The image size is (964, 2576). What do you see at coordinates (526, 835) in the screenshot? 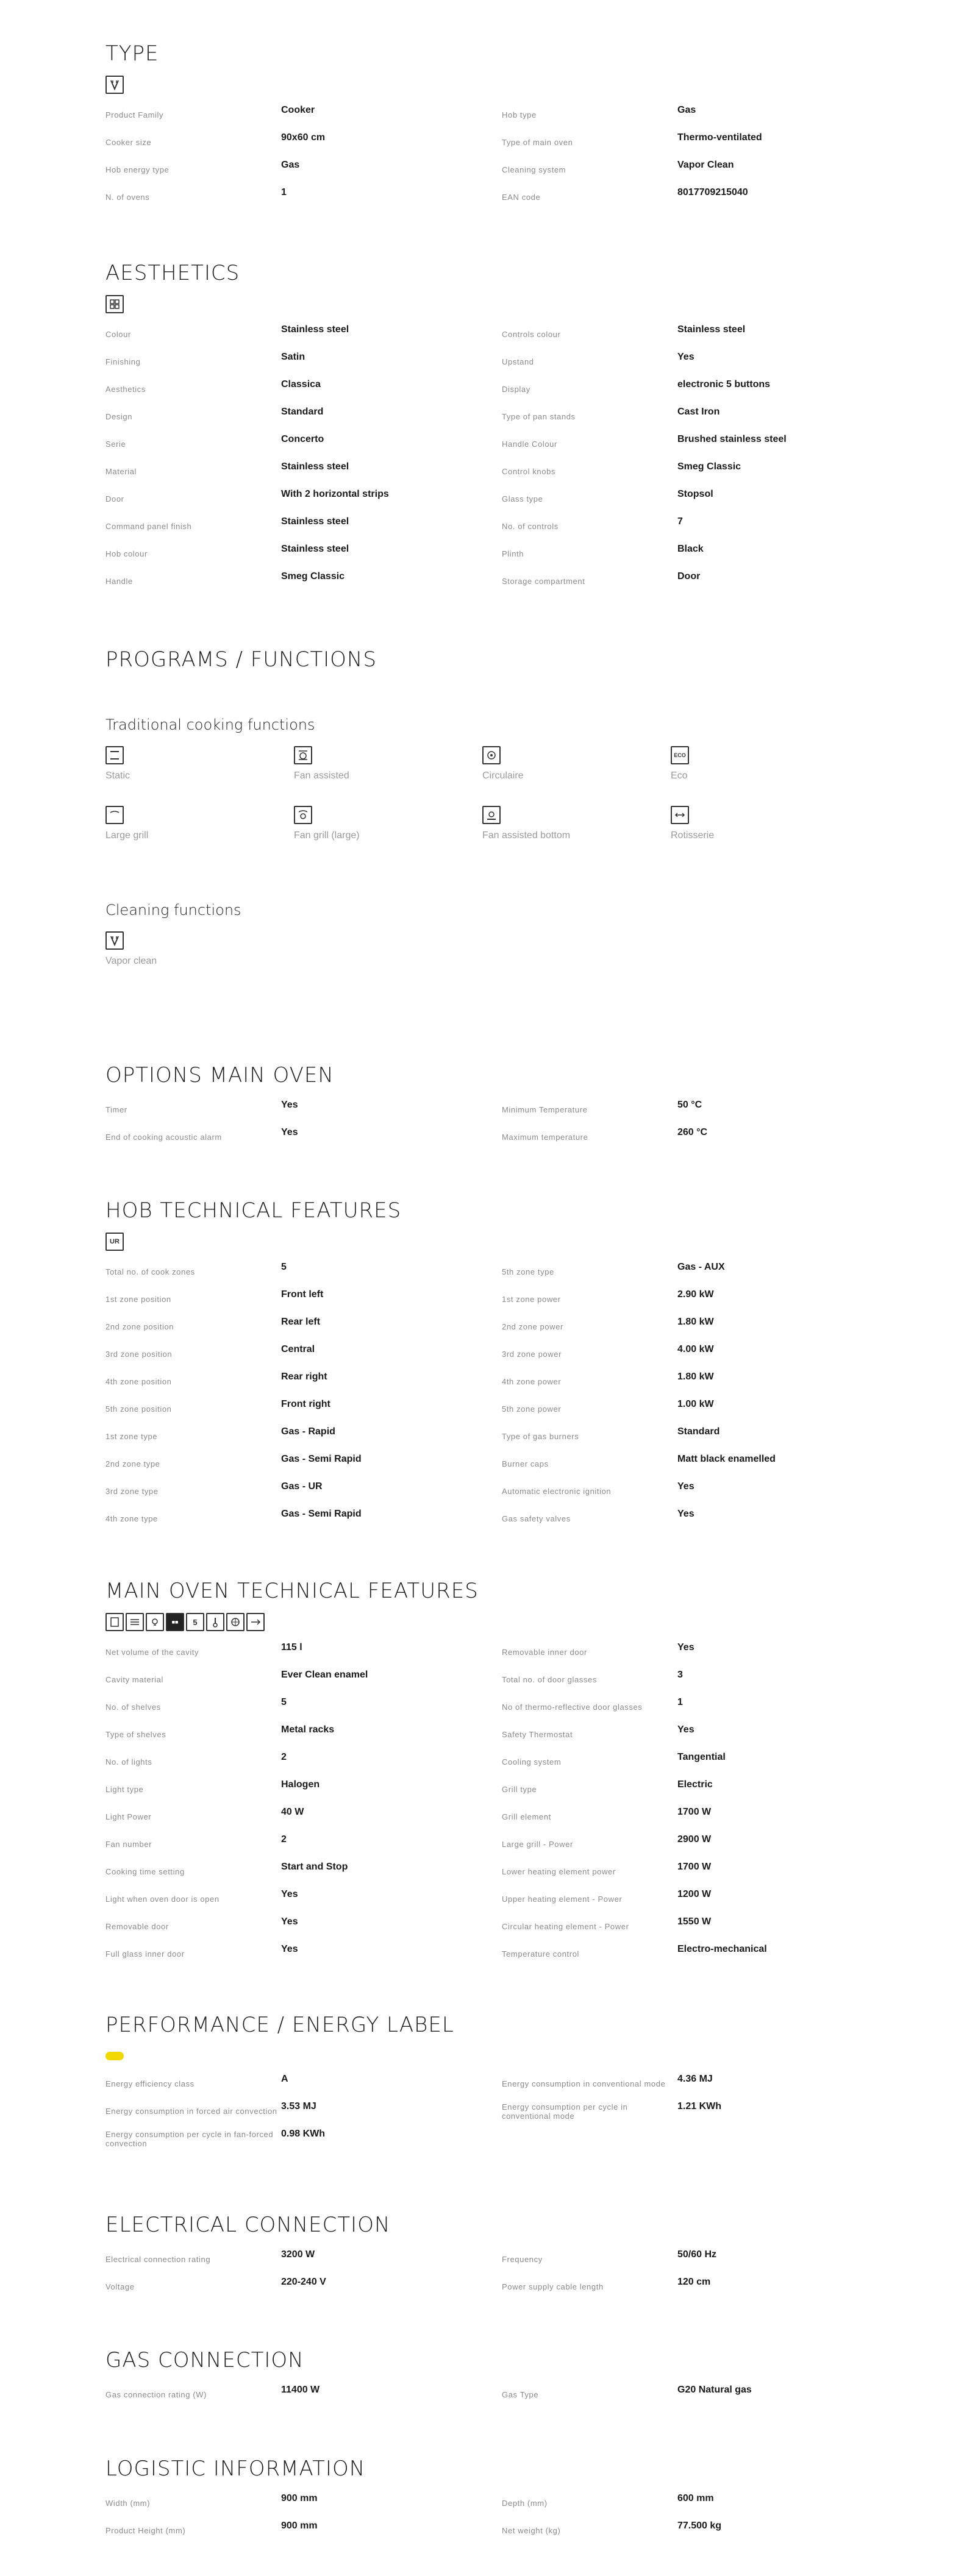
I see `function-label: Fan assisted bottom` at bounding box center [526, 835].